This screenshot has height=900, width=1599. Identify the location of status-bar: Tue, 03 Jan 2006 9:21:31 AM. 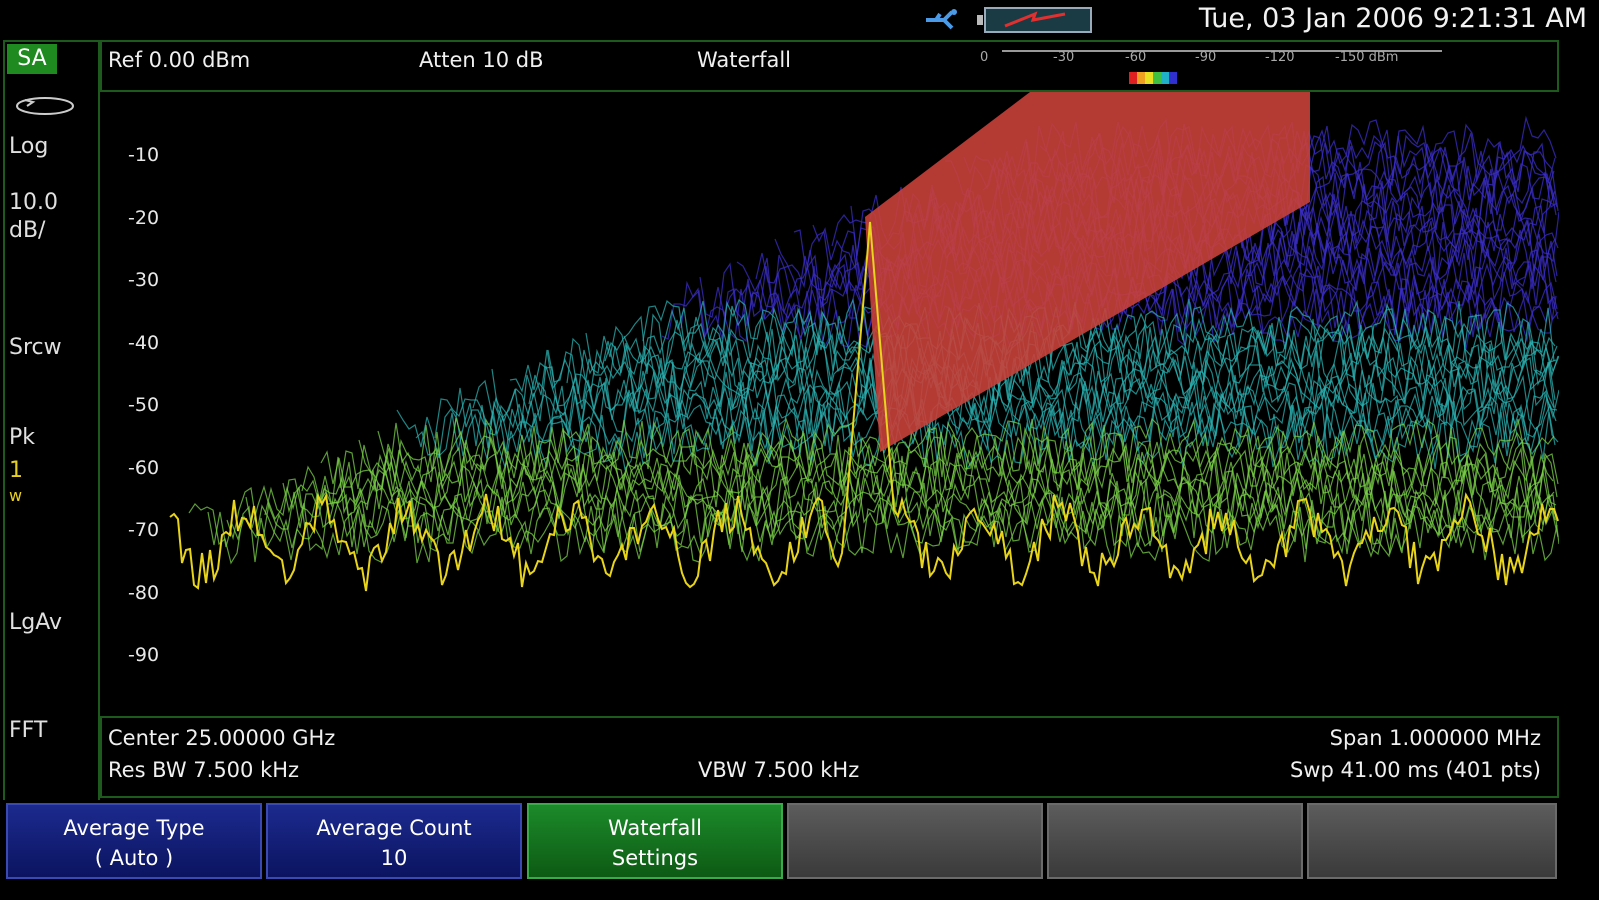
(799, 20).